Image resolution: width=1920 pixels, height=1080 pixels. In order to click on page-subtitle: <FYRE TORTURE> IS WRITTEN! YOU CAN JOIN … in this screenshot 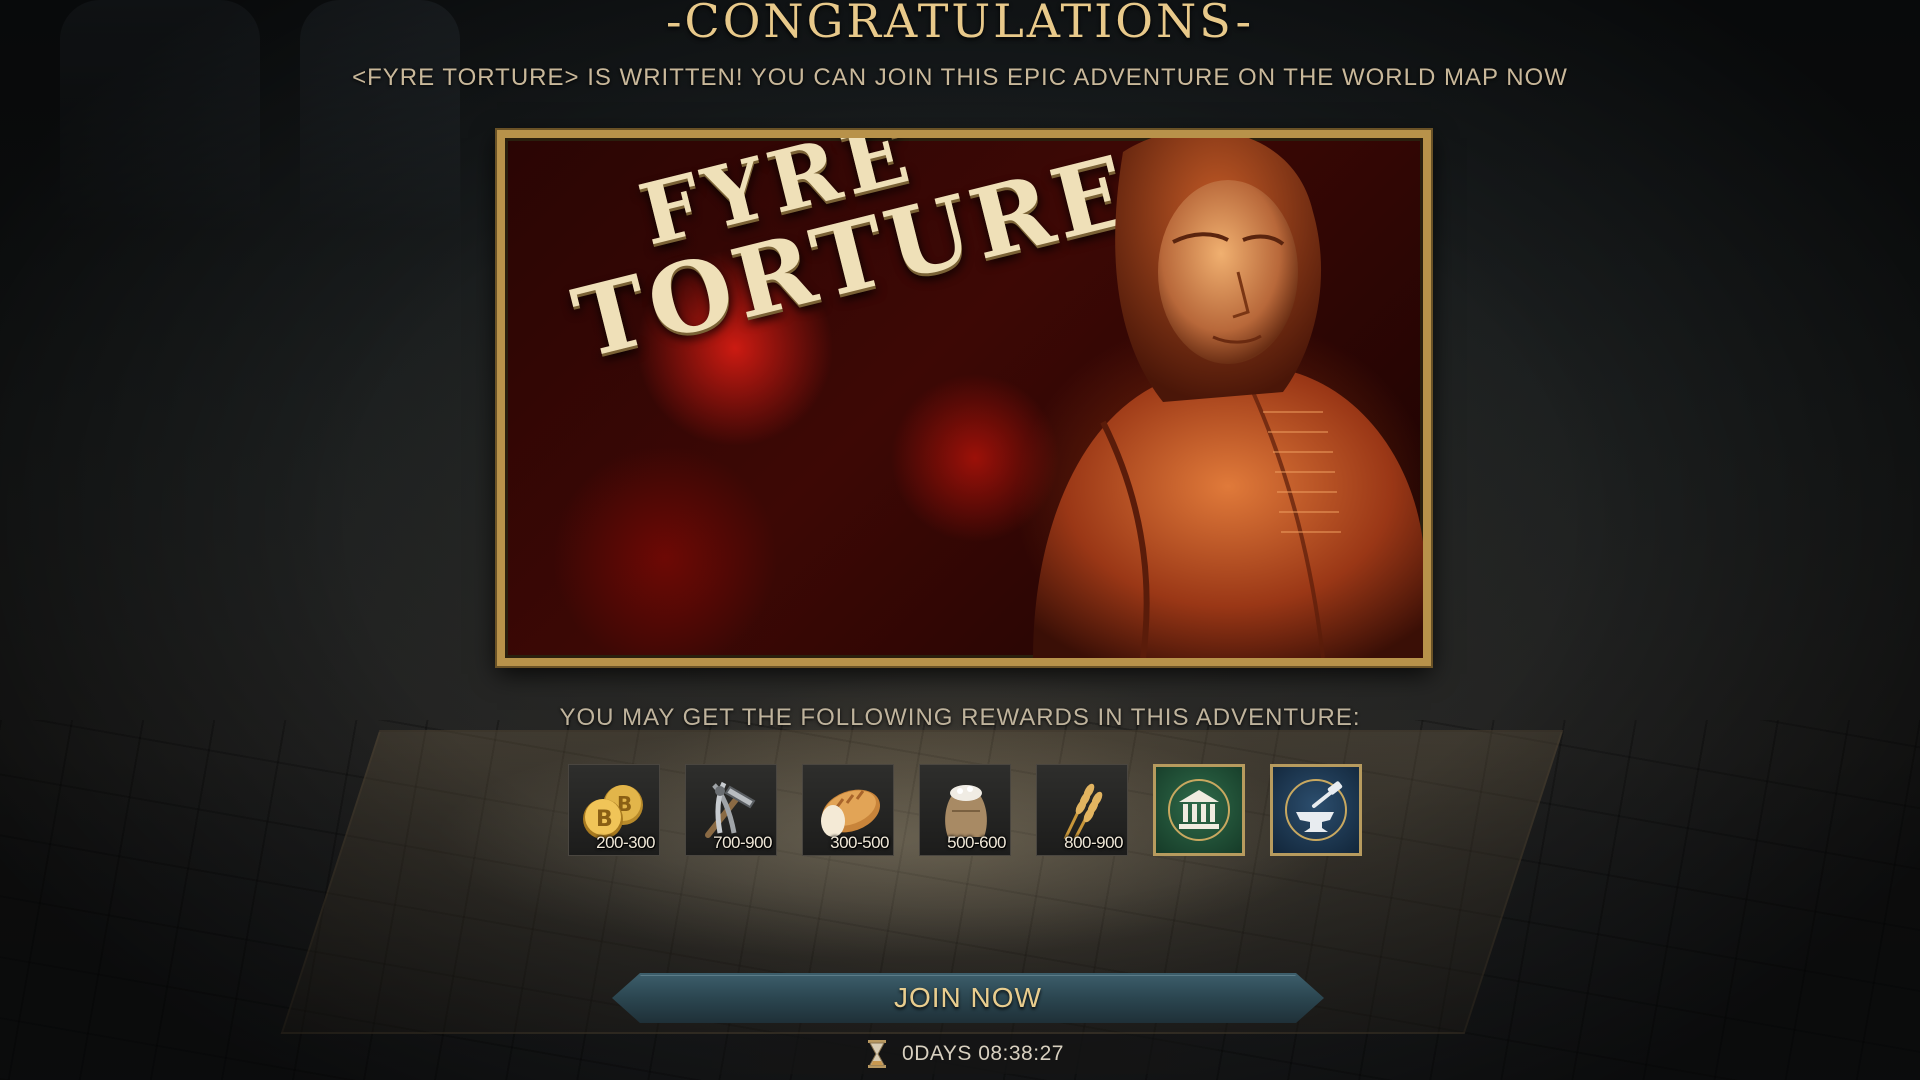, I will do `click(960, 77)`.